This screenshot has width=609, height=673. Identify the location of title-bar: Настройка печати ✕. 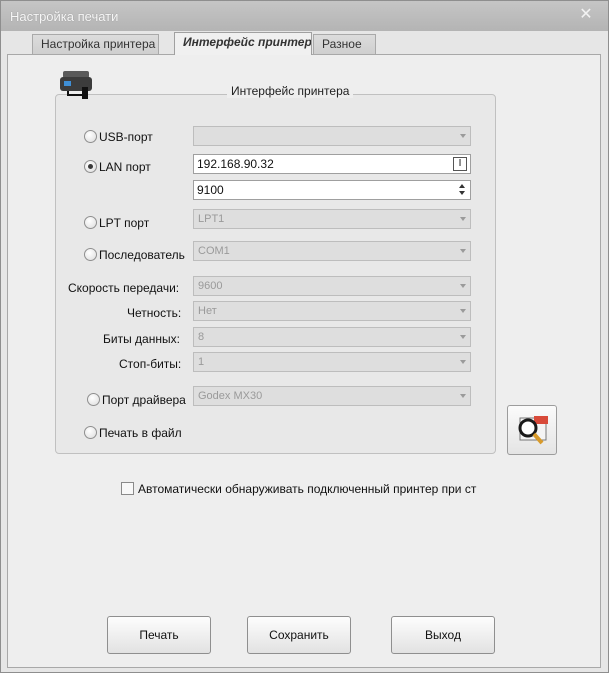
(304, 16).